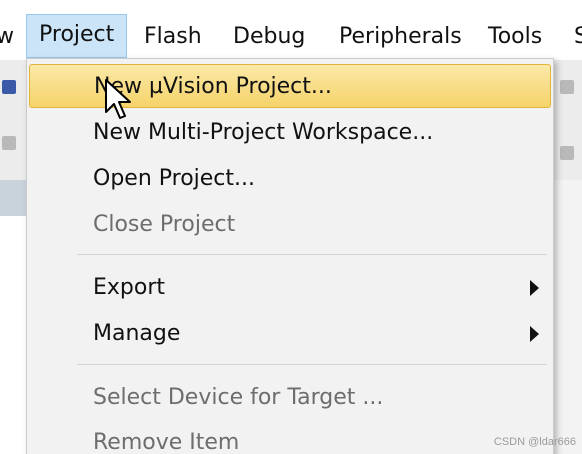 This screenshot has width=582, height=454. I want to click on menu-peripherals: Peripherals, so click(400, 37).